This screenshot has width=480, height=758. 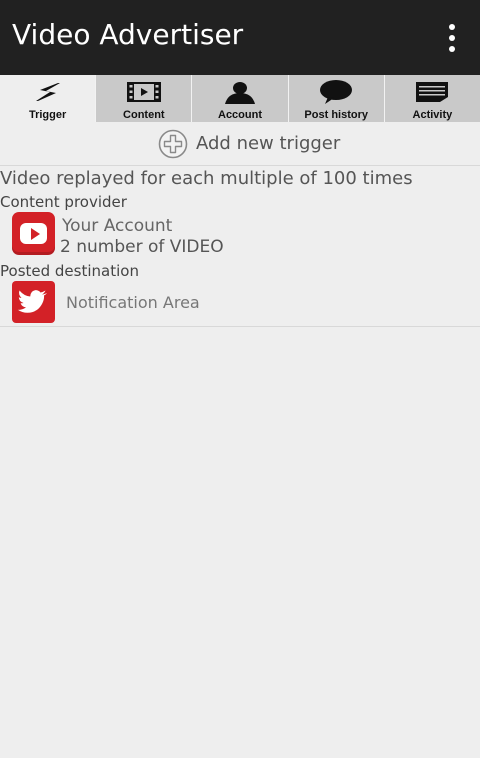 I want to click on tab-label: Account, so click(x=240, y=115).